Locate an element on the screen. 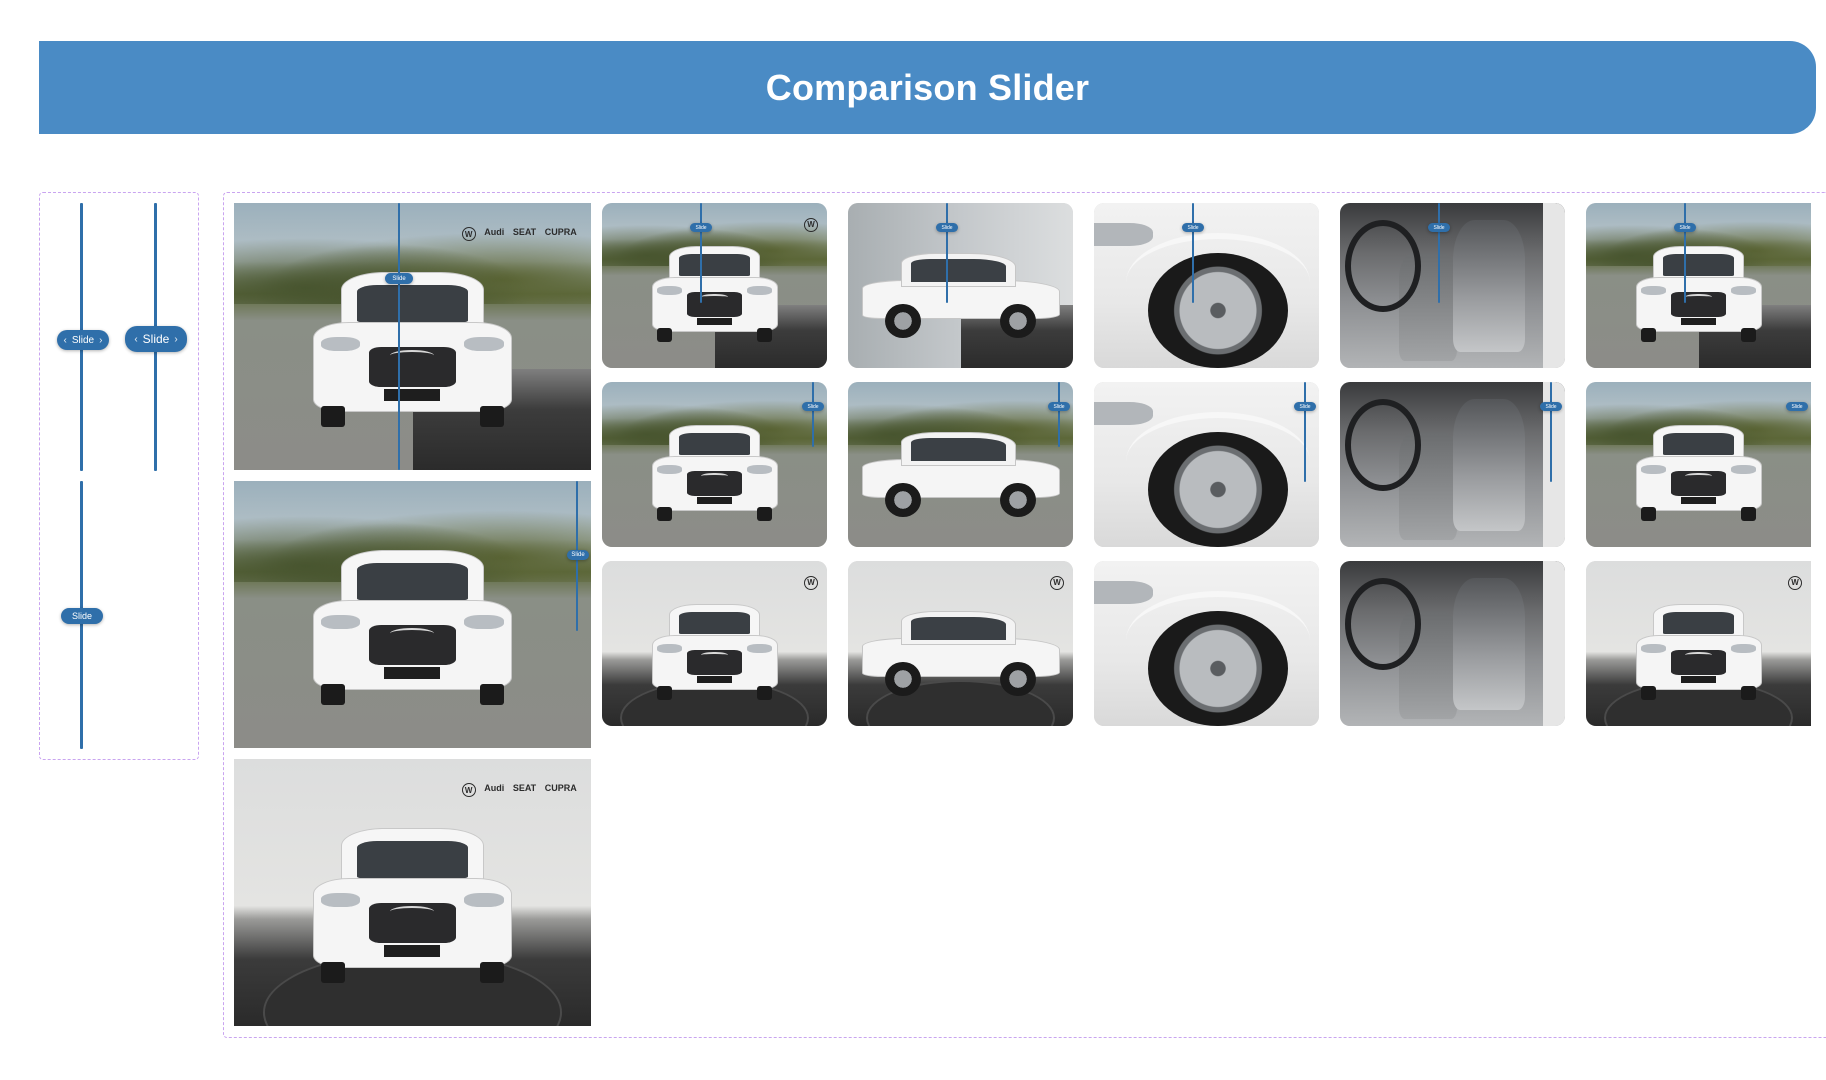  header-bar: Comparison Slider is located at coordinates (927, 87).